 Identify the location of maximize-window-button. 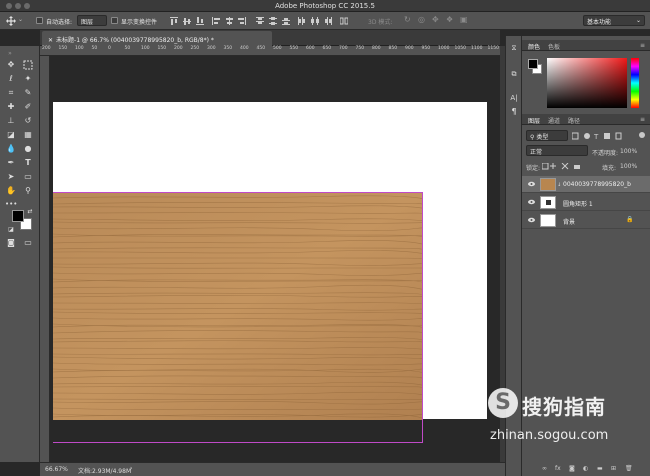
(27, 6).